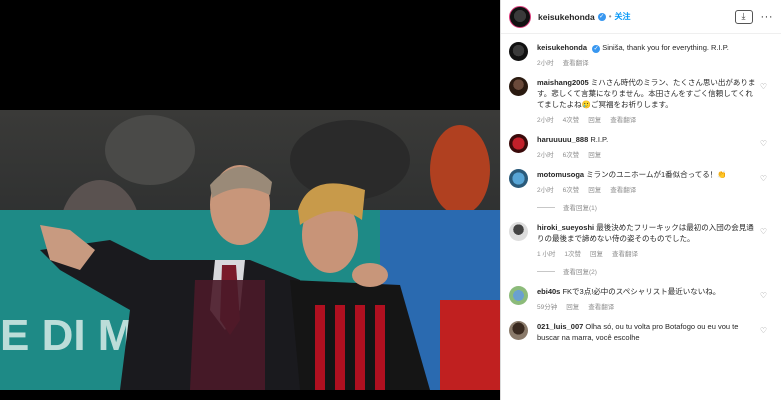 Image resolution: width=781 pixels, height=400 pixels. What do you see at coordinates (641, 394) in the screenshot?
I see `scroll-fade` at bounding box center [641, 394].